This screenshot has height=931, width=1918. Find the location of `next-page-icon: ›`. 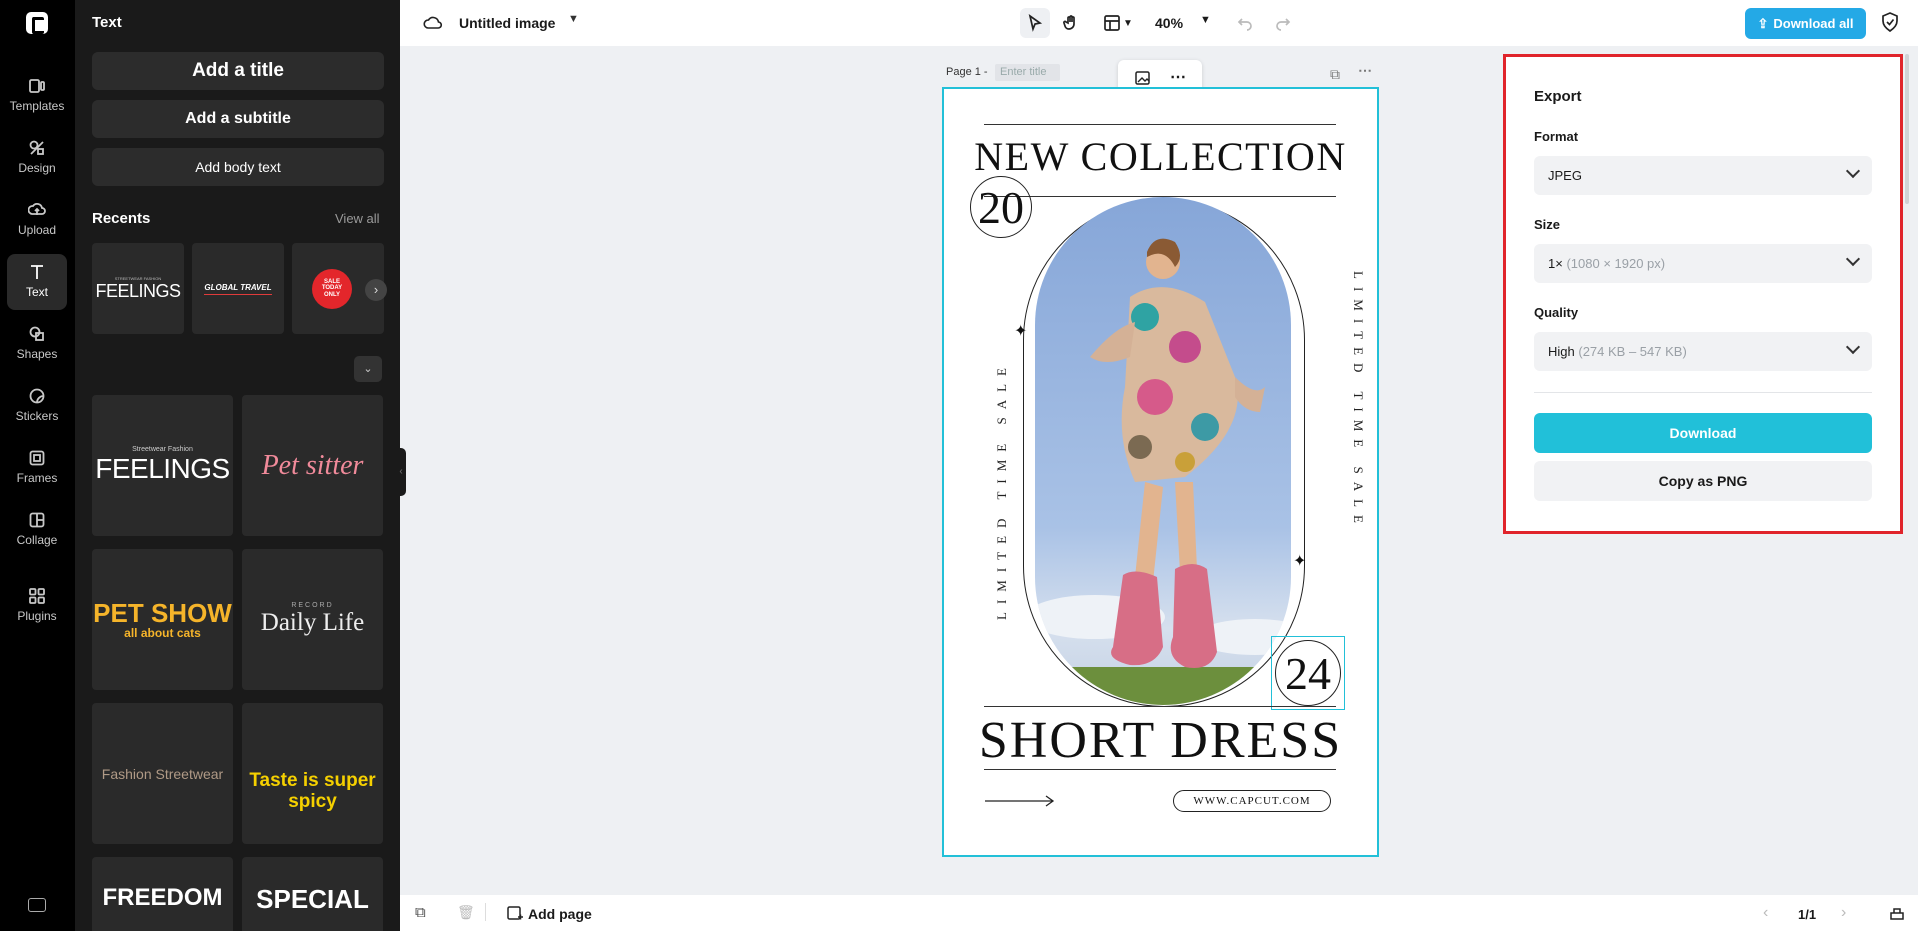

next-page-icon: › is located at coordinates (1843, 913).